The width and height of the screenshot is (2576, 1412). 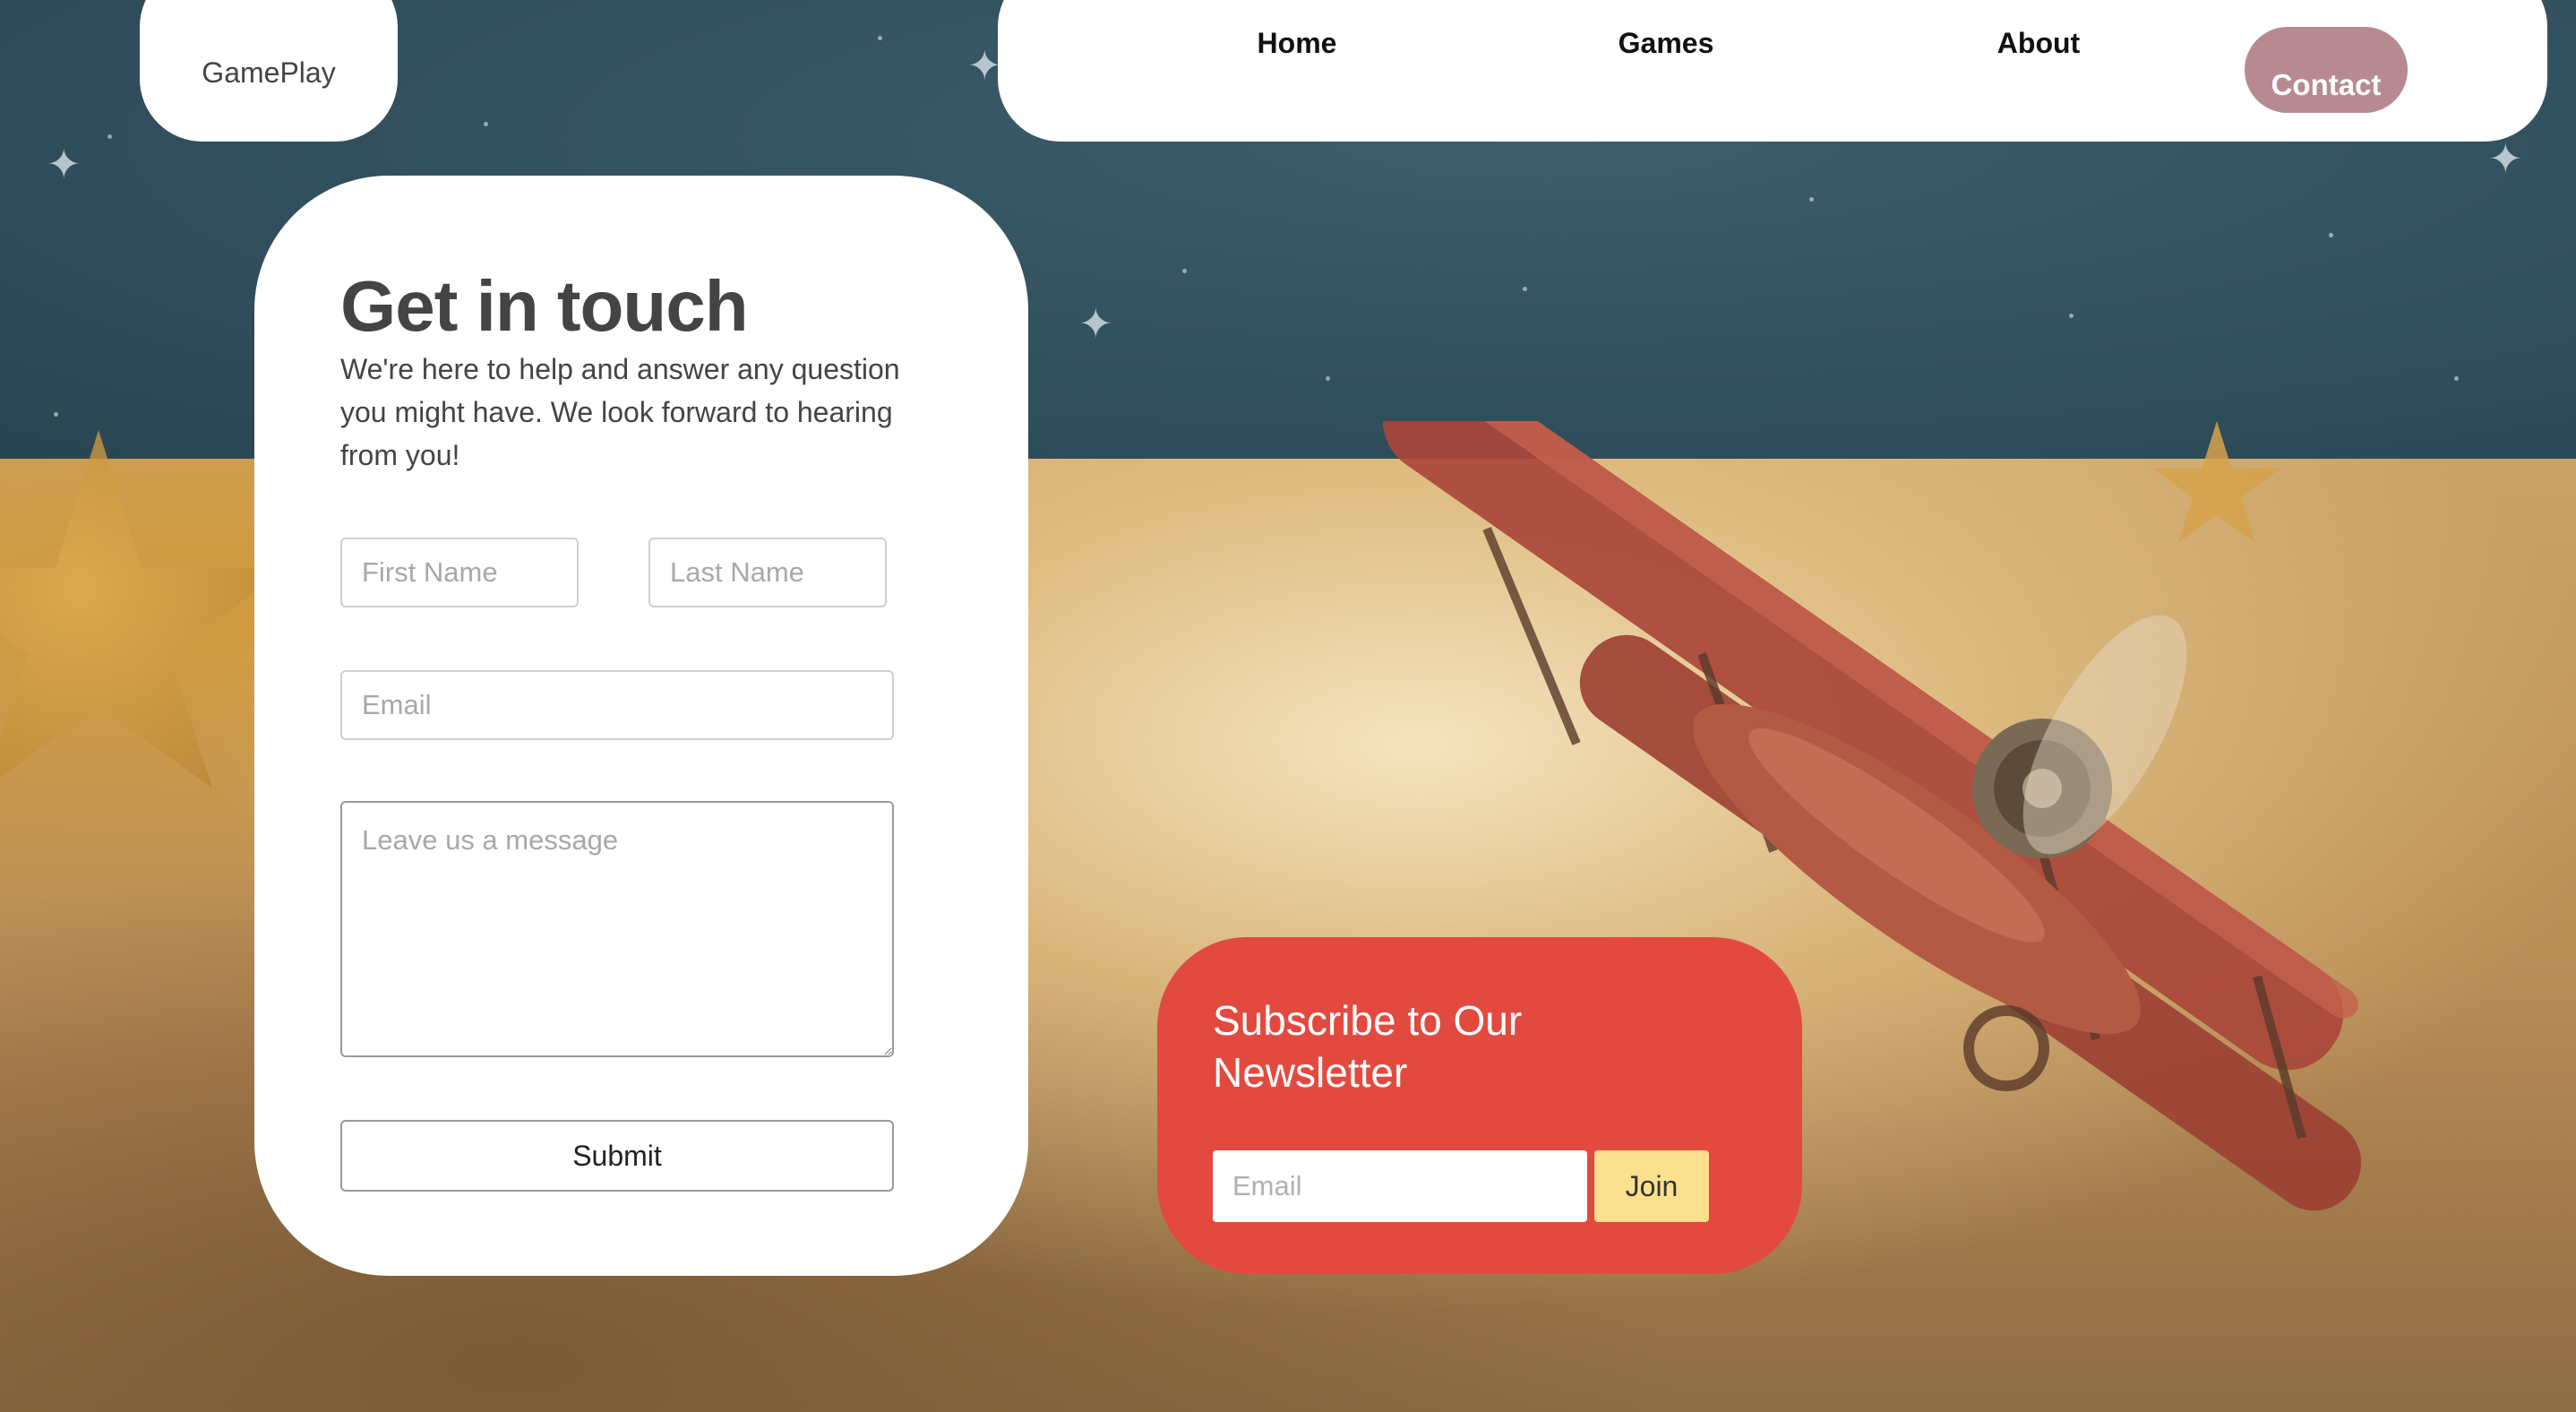 What do you see at coordinates (1479, 1105) in the screenshot?
I see `newsletter-card: Subscribe to Our Newsletter Join` at bounding box center [1479, 1105].